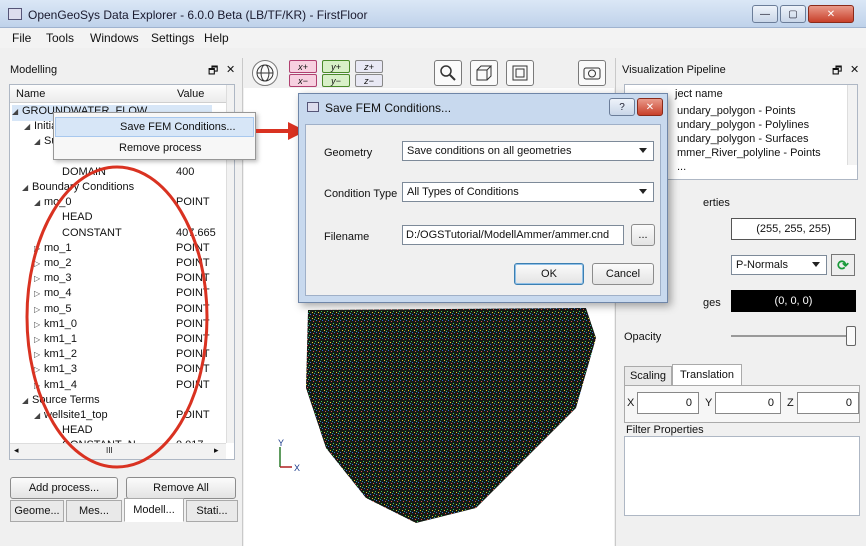 The height and width of the screenshot is (546, 866). What do you see at coordinates (361, 194) in the screenshot?
I see `condition-type-label: Condition Type` at bounding box center [361, 194].